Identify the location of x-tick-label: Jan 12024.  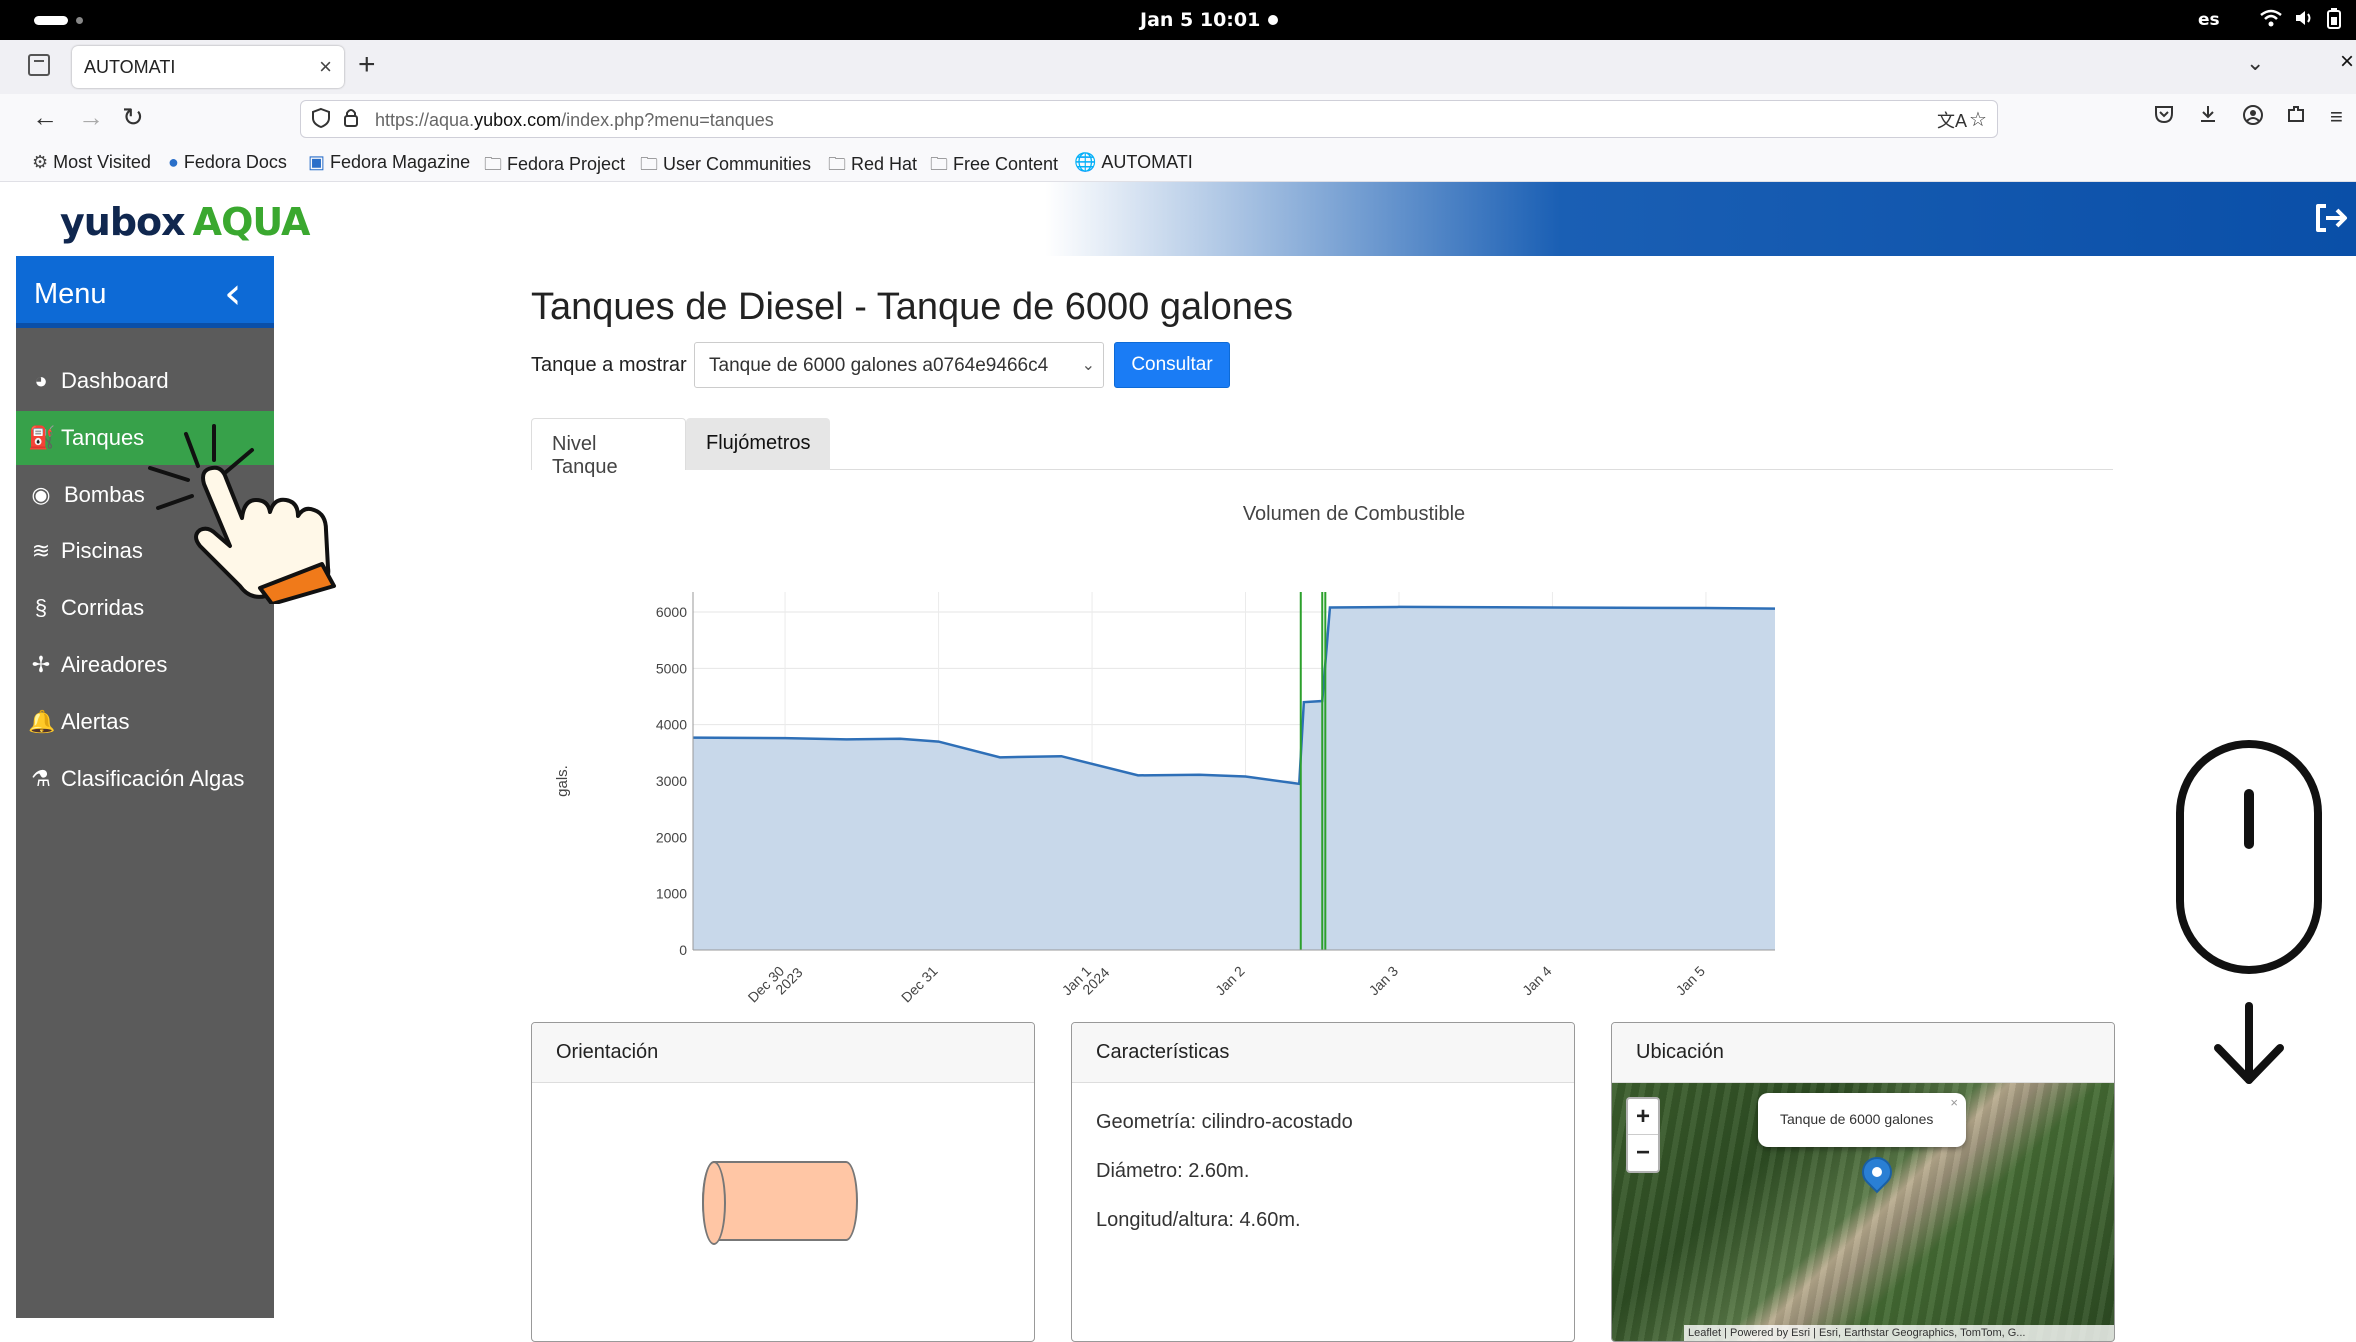
(1086, 981).